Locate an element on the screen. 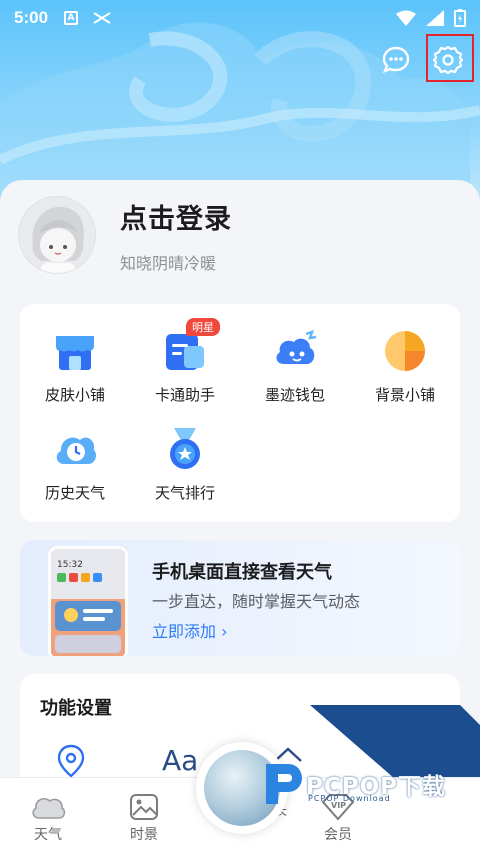 Image resolution: width=480 pixels, height=853 pixels. history-weather-icon is located at coordinates (76, 450).